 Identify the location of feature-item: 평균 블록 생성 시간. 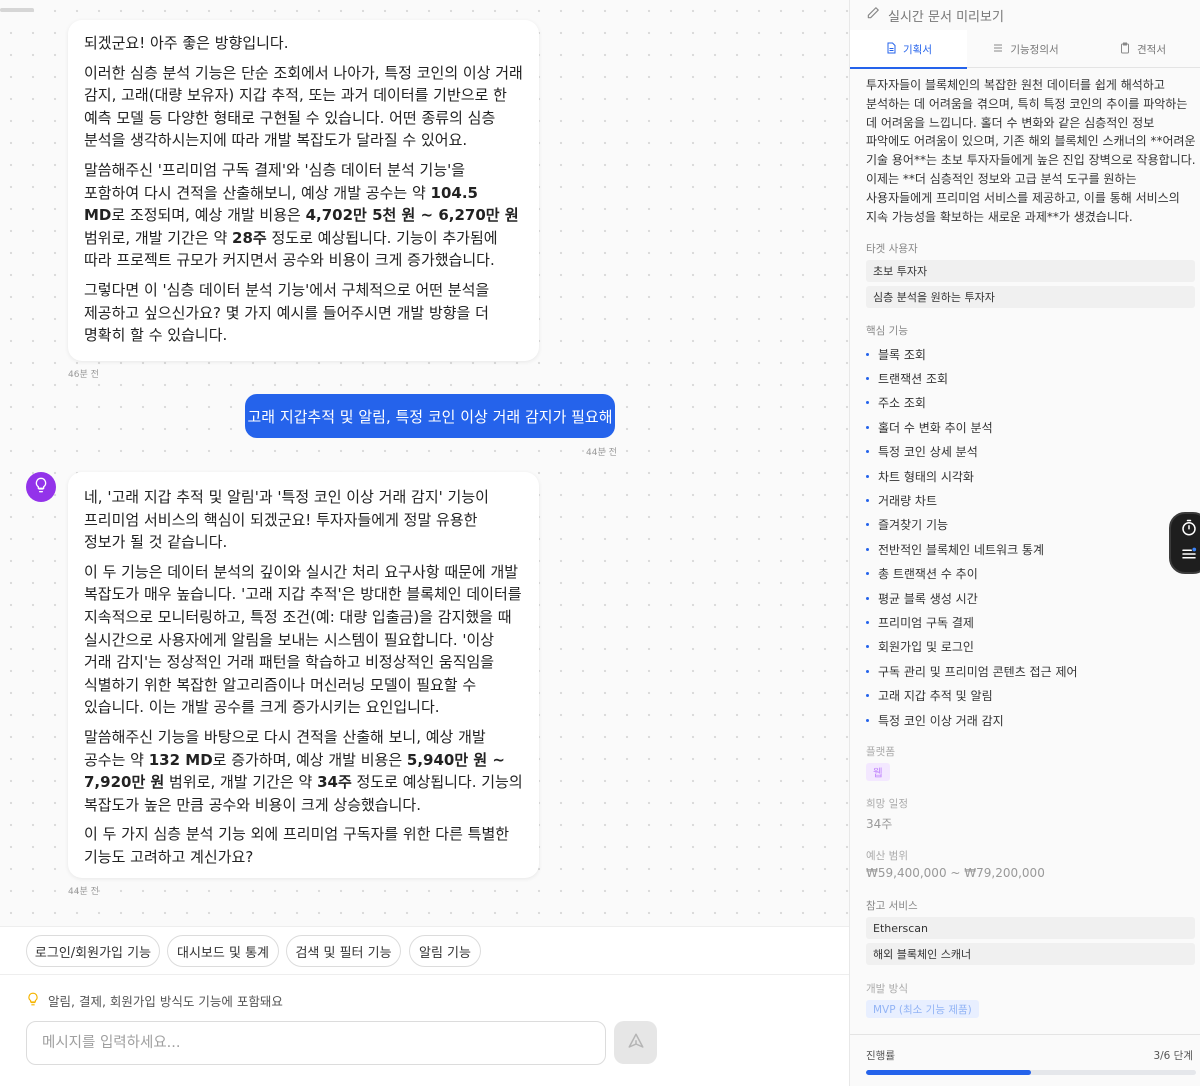
(1026, 598).